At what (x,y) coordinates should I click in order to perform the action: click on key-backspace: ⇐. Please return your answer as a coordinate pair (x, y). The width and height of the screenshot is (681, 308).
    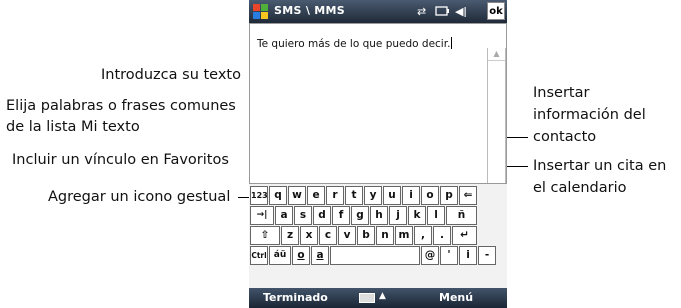
    Looking at the image, I should click on (468, 195).